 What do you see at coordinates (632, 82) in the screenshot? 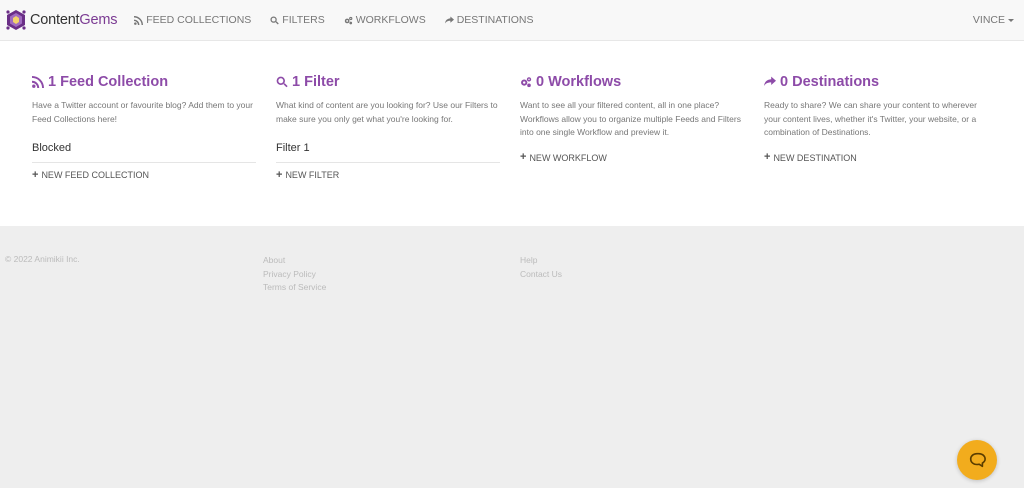
I see `workflows-heading: 0 Workflows` at bounding box center [632, 82].